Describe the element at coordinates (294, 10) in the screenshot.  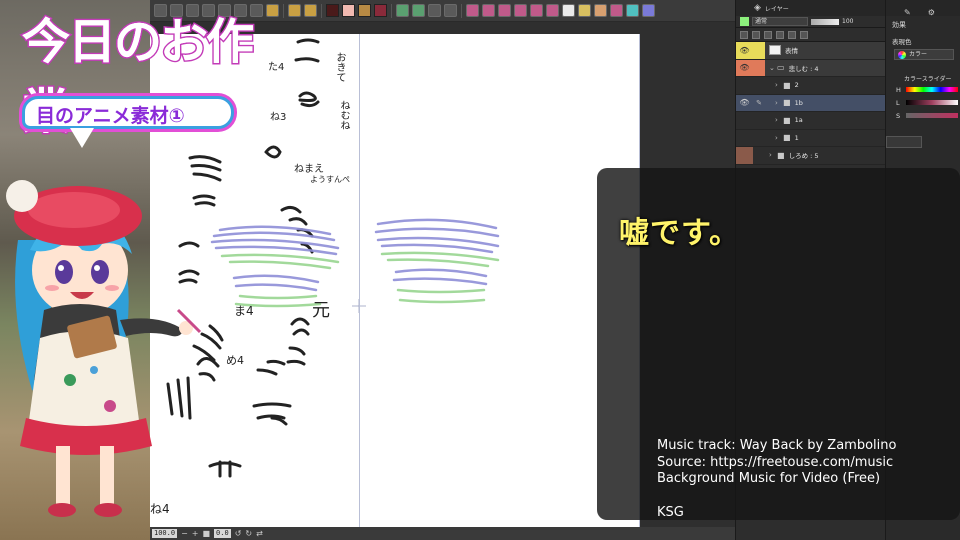
I see `layer-order-icon` at that location.